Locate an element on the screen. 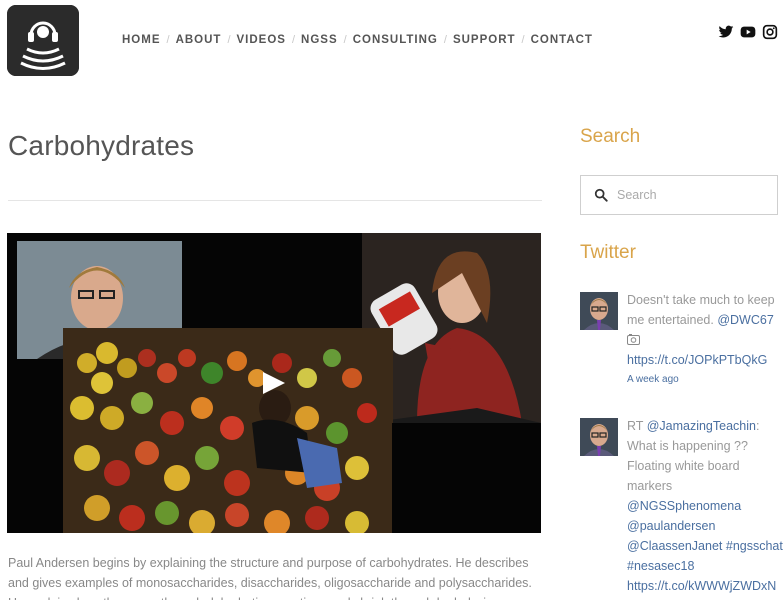 Image resolution: width=784 pixels, height=600 pixels. youtube-icon is located at coordinates (748, 32).